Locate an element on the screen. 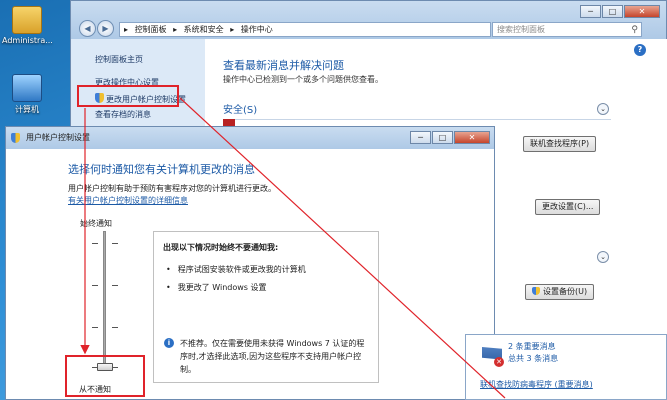 This screenshot has width=667, height=400. breadcrumb-system-security: 系统和安全 is located at coordinates (204, 29).